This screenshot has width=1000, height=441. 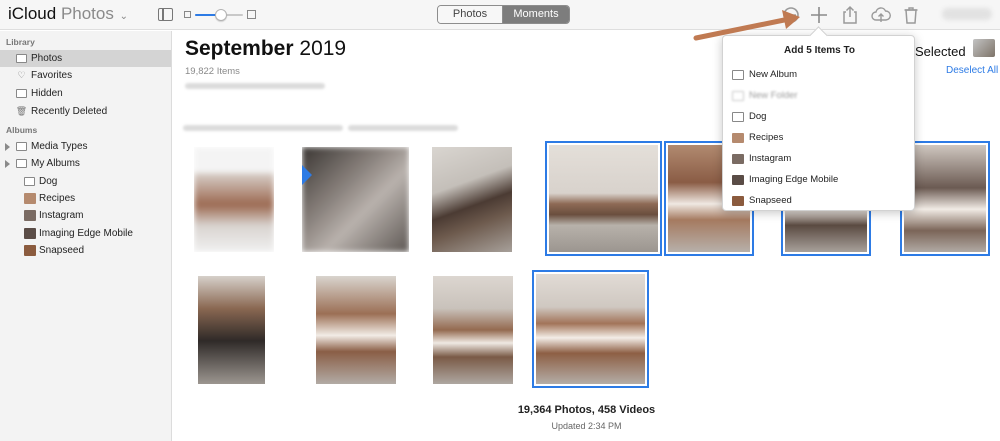 What do you see at coordinates (239, 48) in the screenshot?
I see `heading-month: September` at bounding box center [239, 48].